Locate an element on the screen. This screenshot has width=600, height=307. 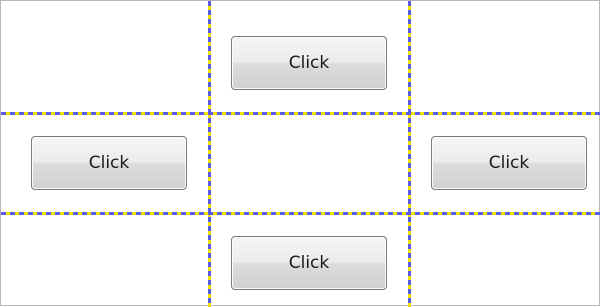
click-button-right: Click is located at coordinates (509, 163).